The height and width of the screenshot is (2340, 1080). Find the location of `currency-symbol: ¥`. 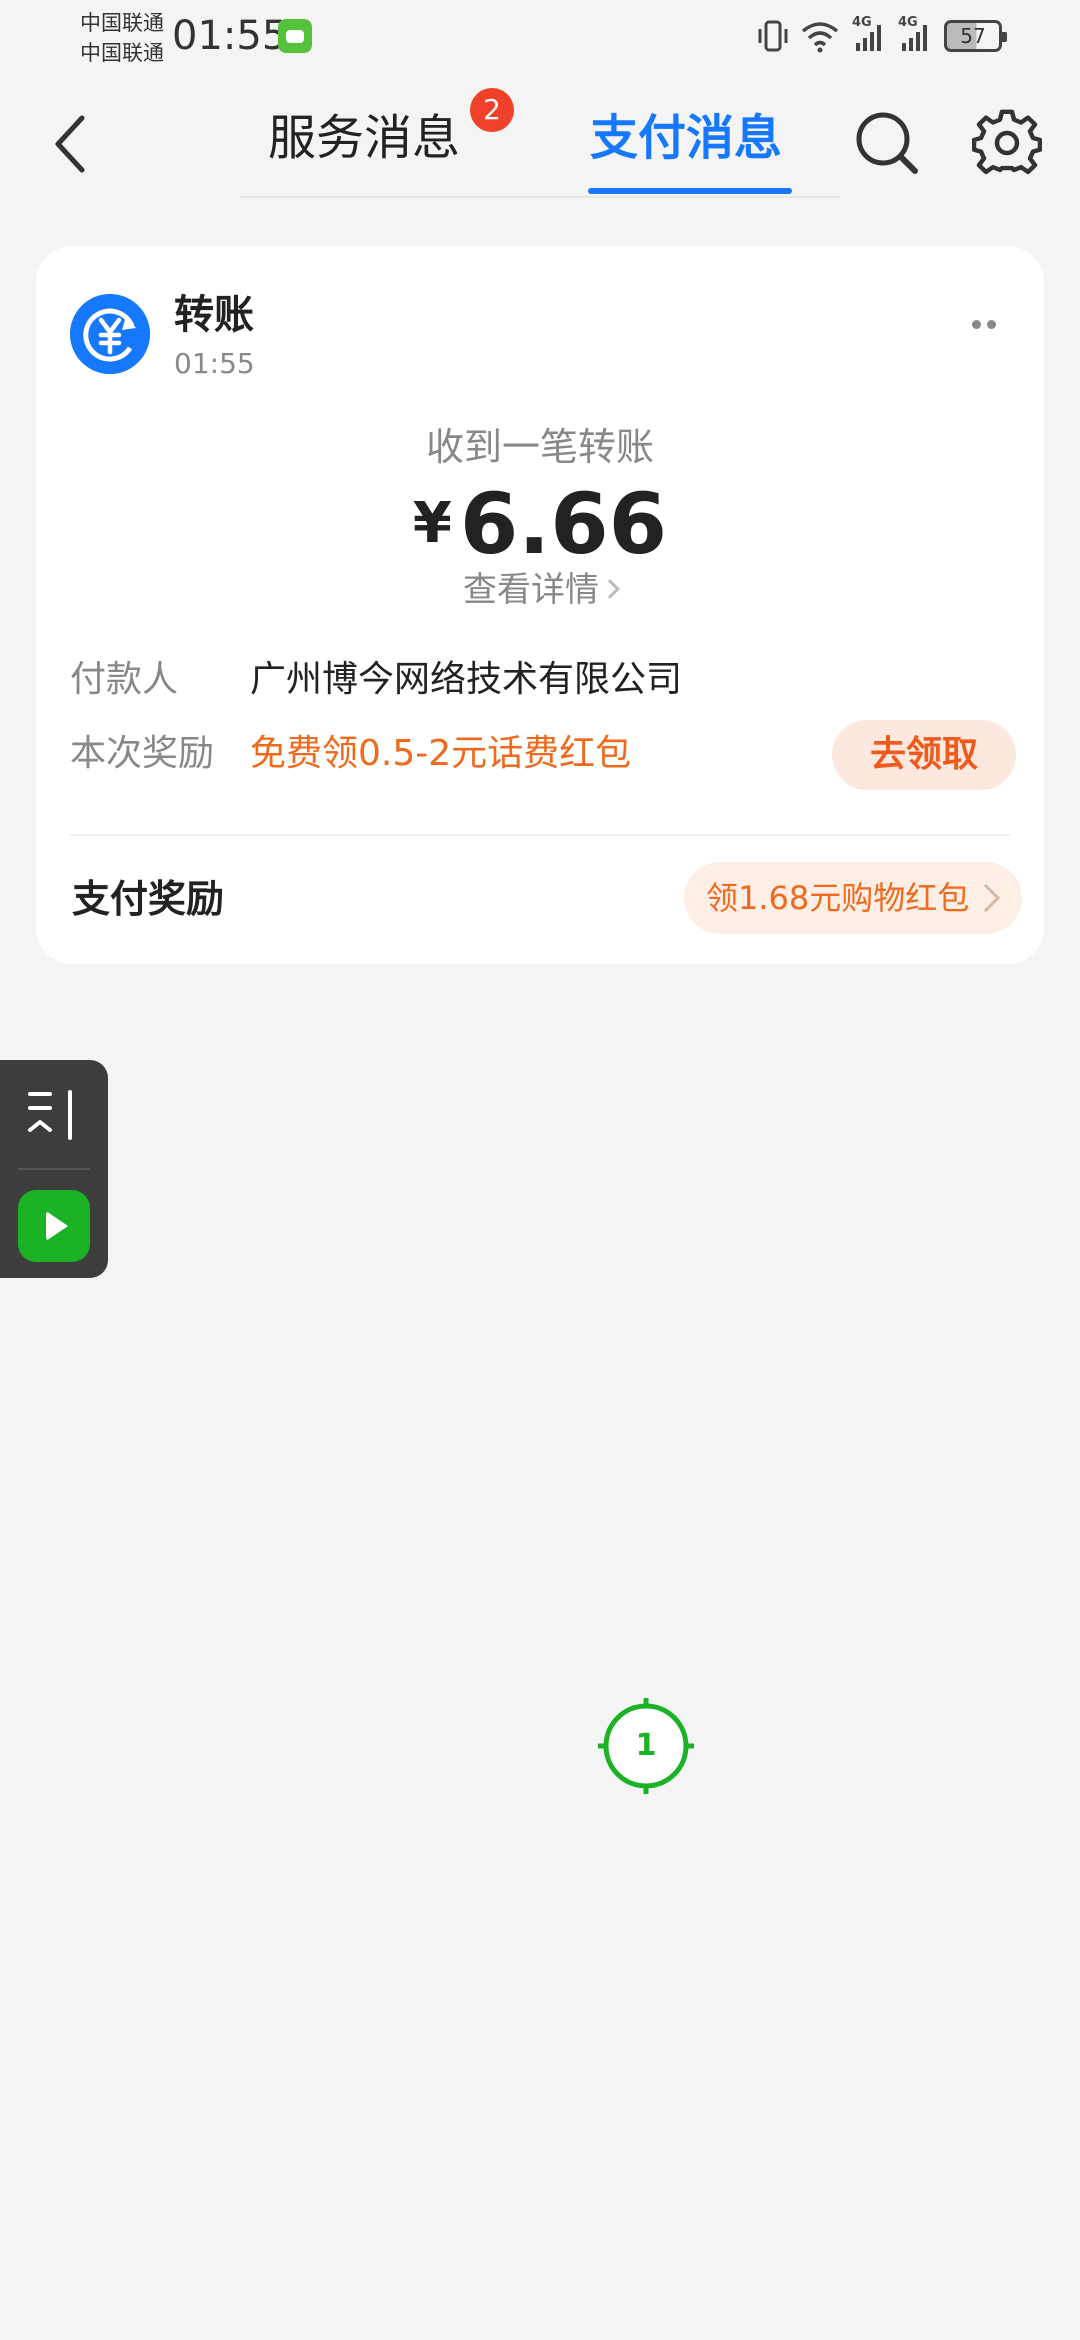

currency-symbol: ¥ is located at coordinates (432, 523).